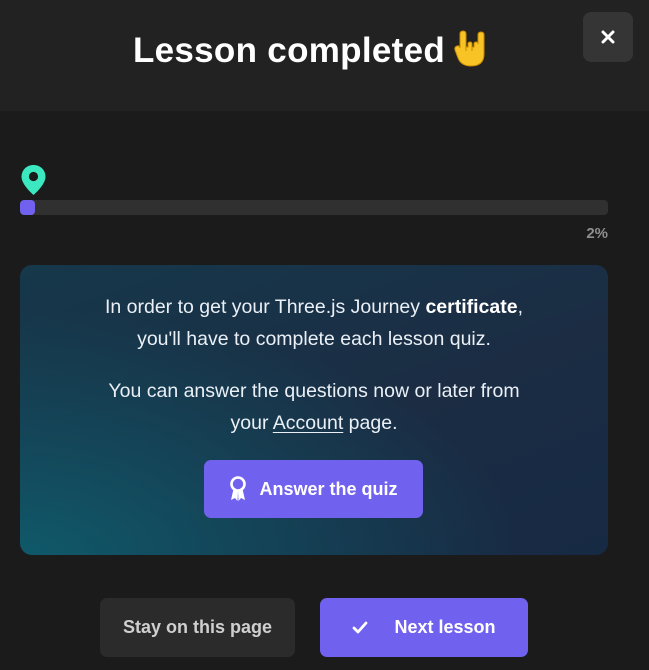  I want to click on progress-bar, so click(314, 207).